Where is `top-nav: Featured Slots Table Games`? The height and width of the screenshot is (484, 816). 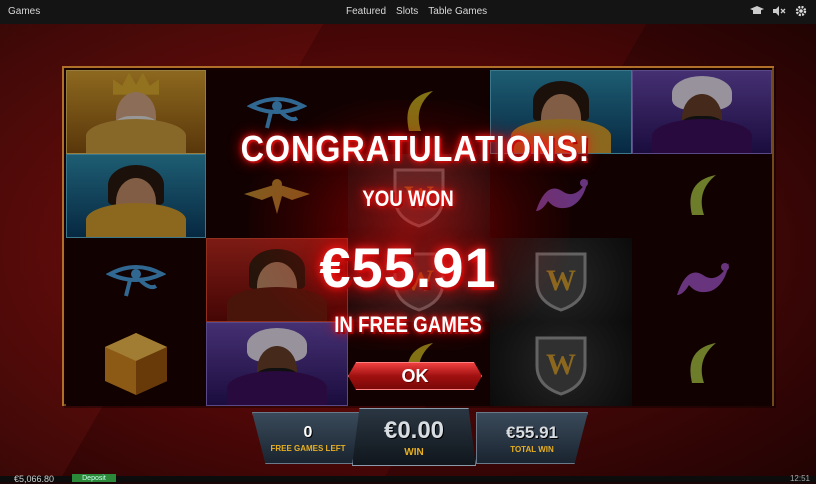
top-nav: Featured Slots Table Games is located at coordinates (416, 11).